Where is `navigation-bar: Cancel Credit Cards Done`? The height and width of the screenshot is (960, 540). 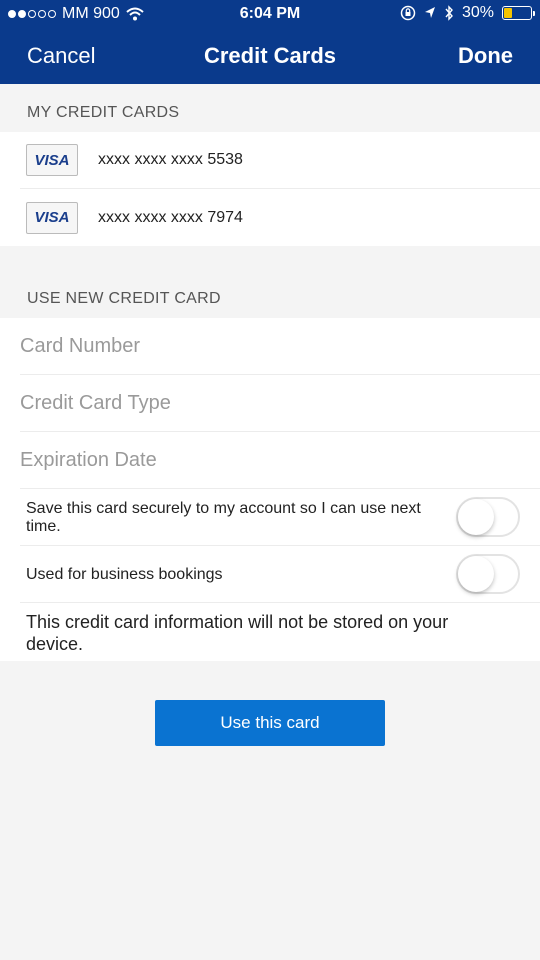
navigation-bar: Cancel Credit Cards Done is located at coordinates (270, 56).